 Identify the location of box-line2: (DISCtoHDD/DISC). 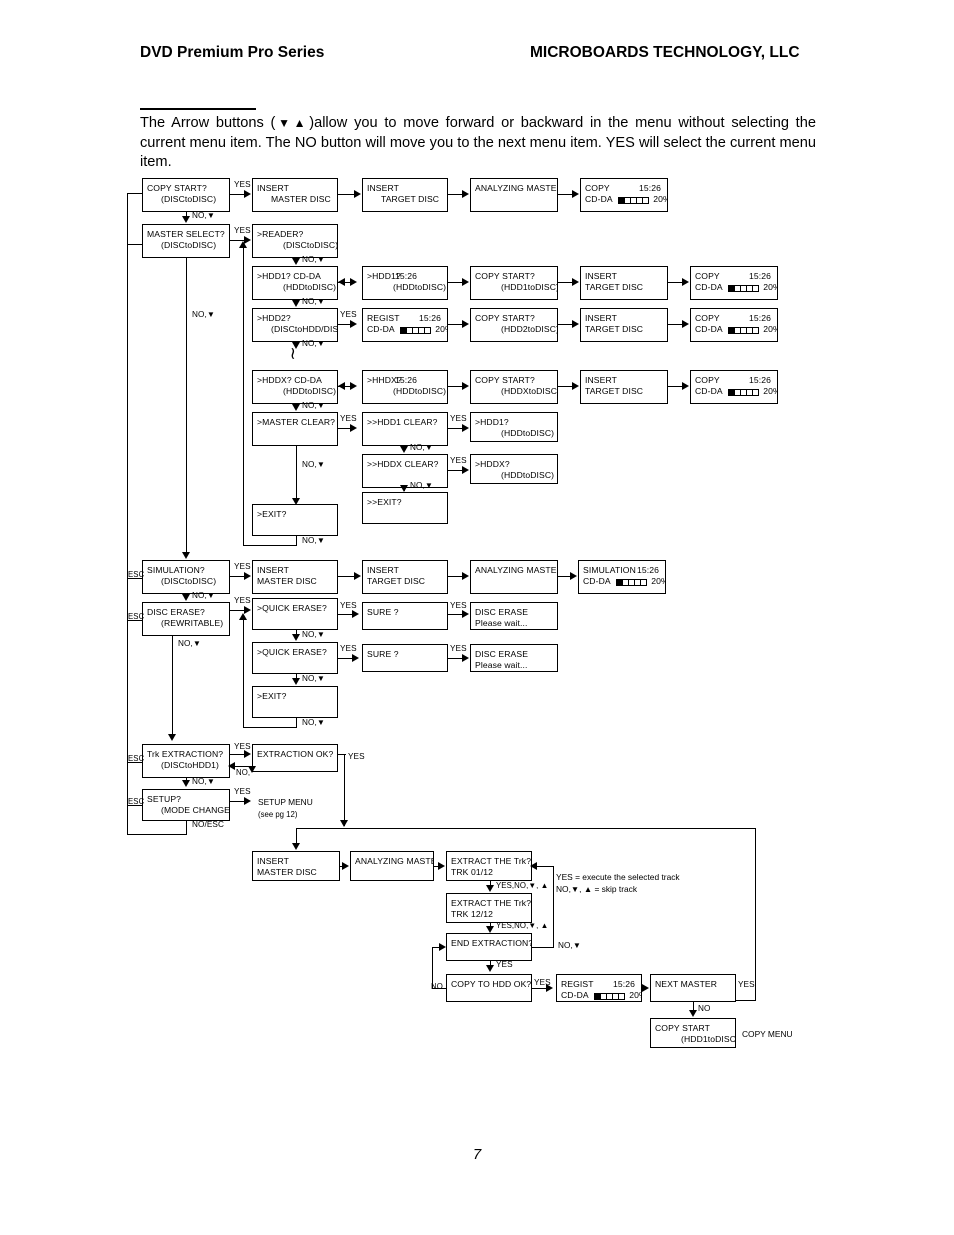
(304, 329).